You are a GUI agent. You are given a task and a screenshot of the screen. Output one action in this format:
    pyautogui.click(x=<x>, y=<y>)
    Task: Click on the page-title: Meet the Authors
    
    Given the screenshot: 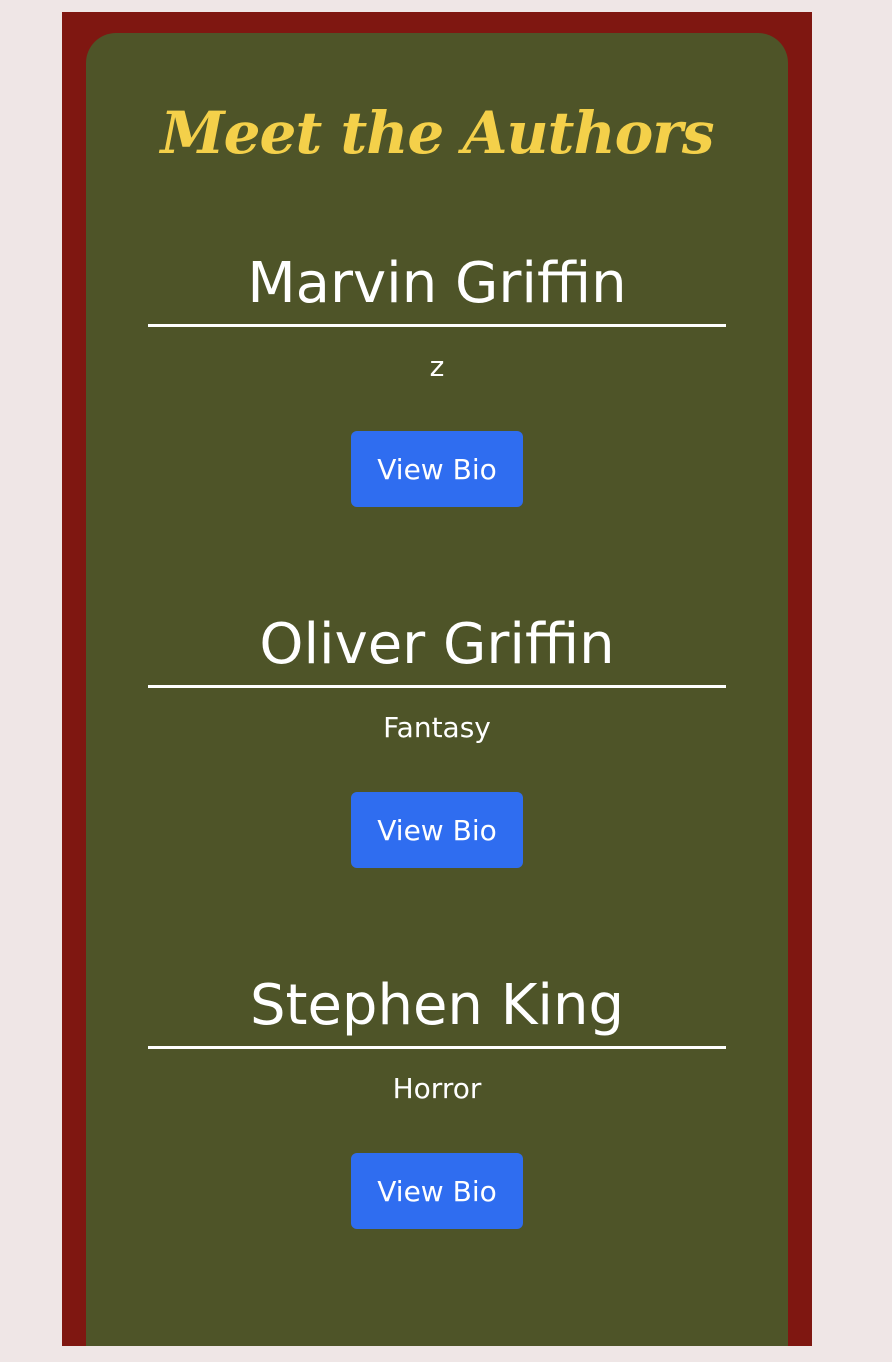 What is the action you would take?
    pyautogui.click(x=437, y=133)
    